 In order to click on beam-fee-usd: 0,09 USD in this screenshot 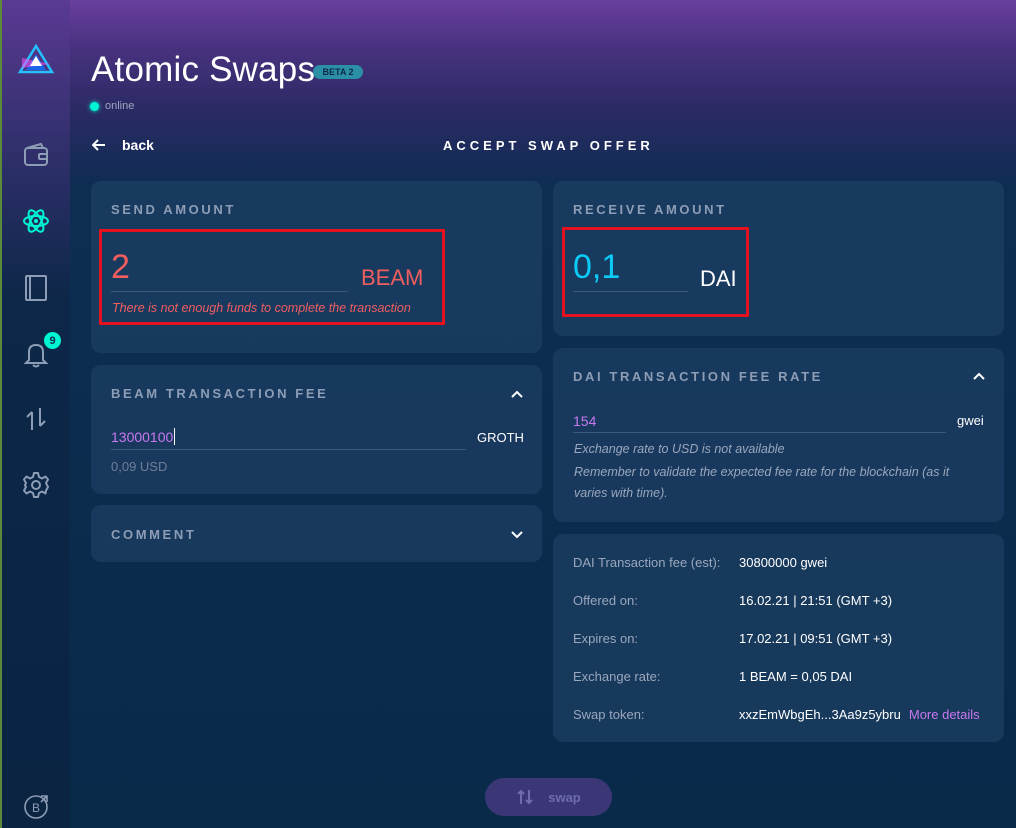, I will do `click(139, 466)`.